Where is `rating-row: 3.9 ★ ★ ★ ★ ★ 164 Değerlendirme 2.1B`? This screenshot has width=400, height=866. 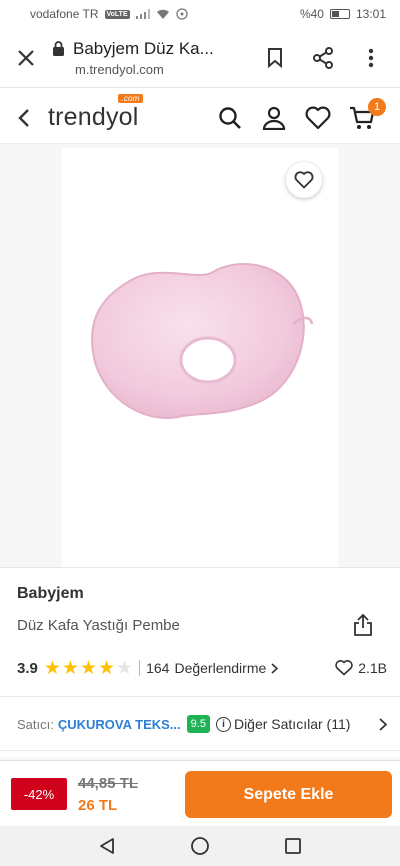 rating-row: 3.9 ★ ★ ★ ★ ★ 164 Değerlendirme 2.1B is located at coordinates (202, 668).